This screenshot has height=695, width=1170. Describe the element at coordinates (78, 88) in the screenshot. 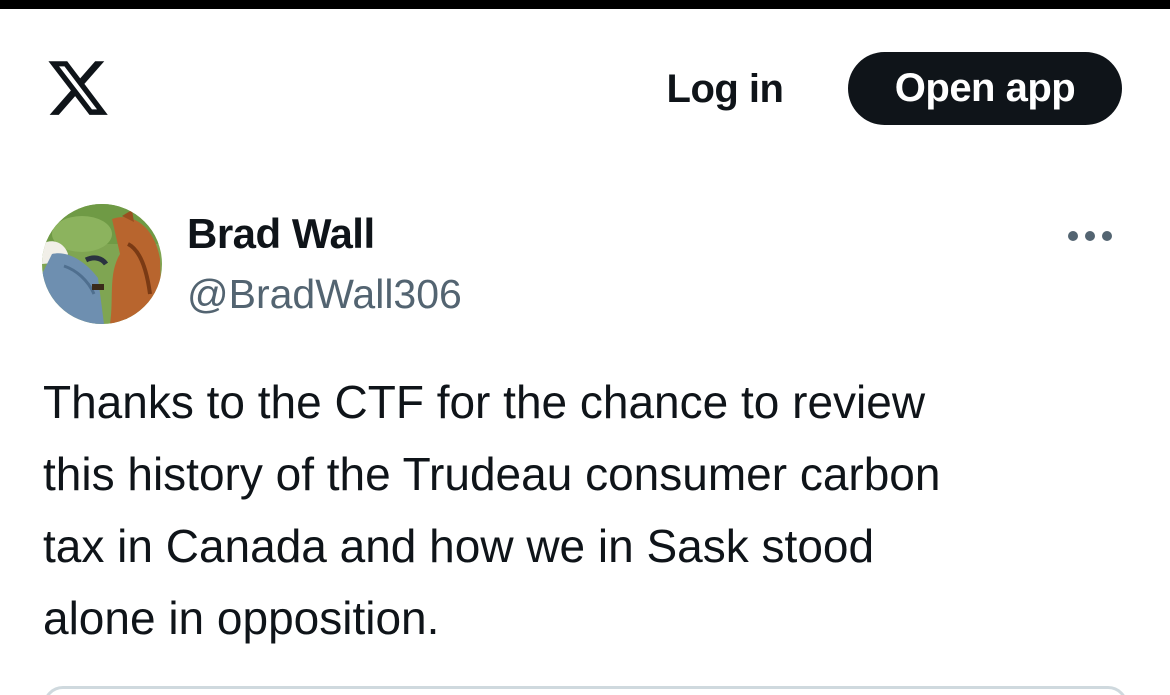

I see `x-logo-icon` at that location.